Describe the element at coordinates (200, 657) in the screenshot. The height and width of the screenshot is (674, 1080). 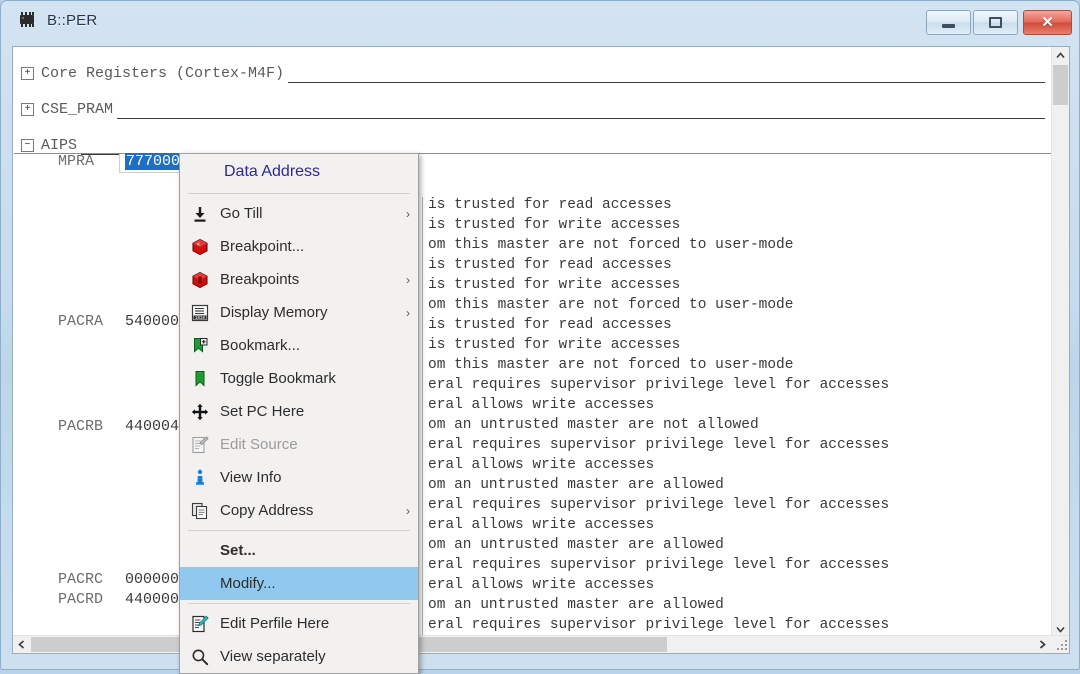
I see `search-icon` at that location.